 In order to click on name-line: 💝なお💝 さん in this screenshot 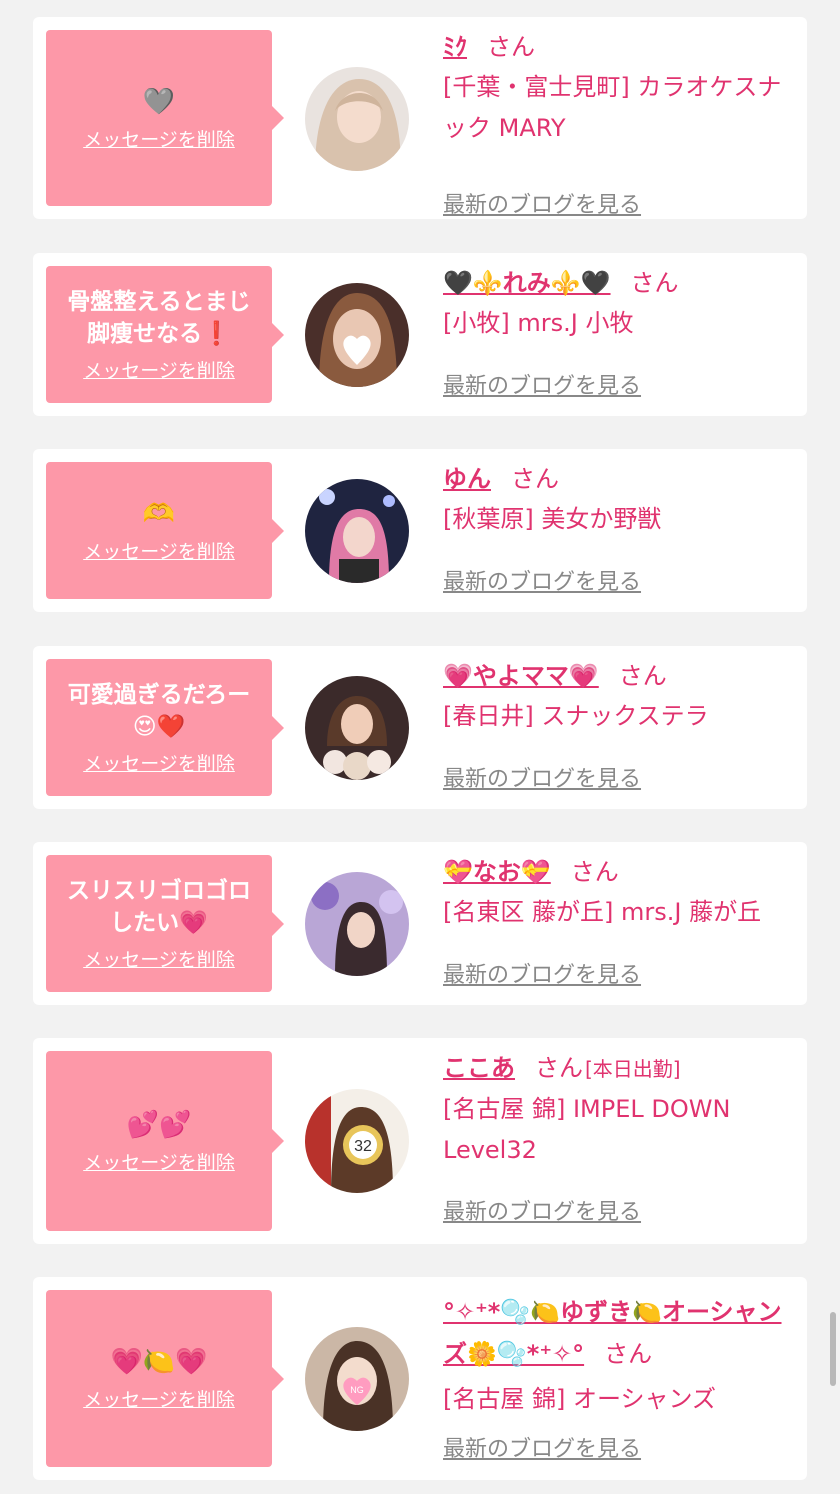, I will do `click(619, 872)`.